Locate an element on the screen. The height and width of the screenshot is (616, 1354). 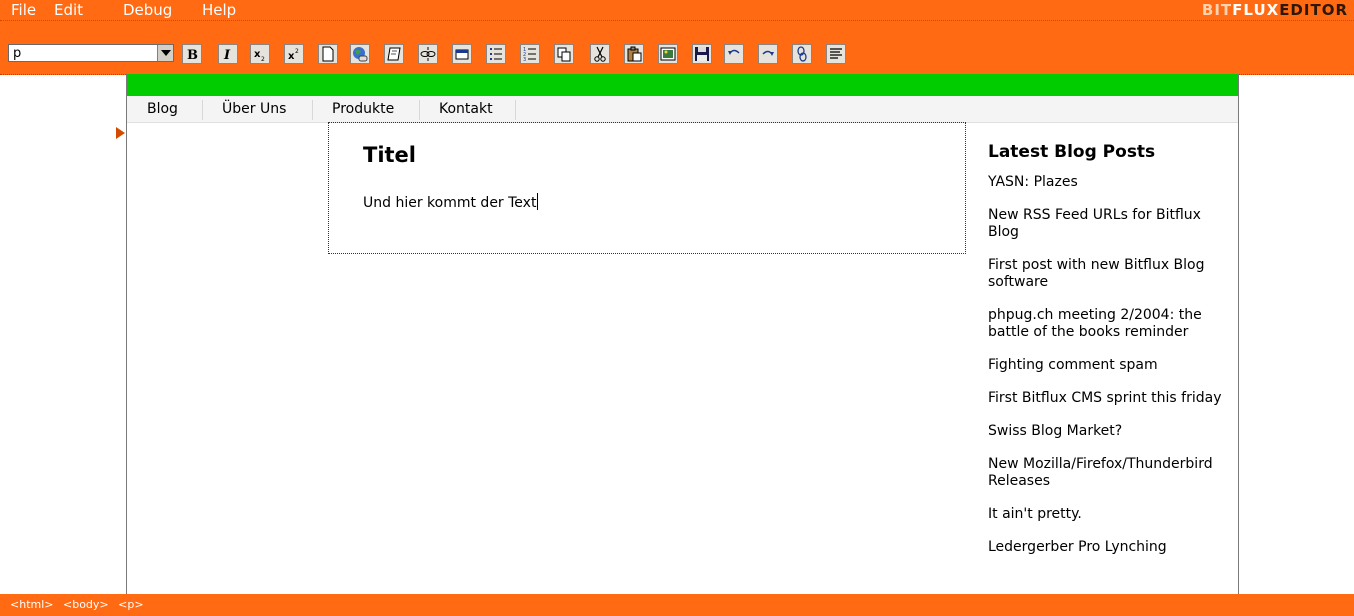
bitflux-editor-logo: BITFLUXEDITOR is located at coordinates (1274, 10).